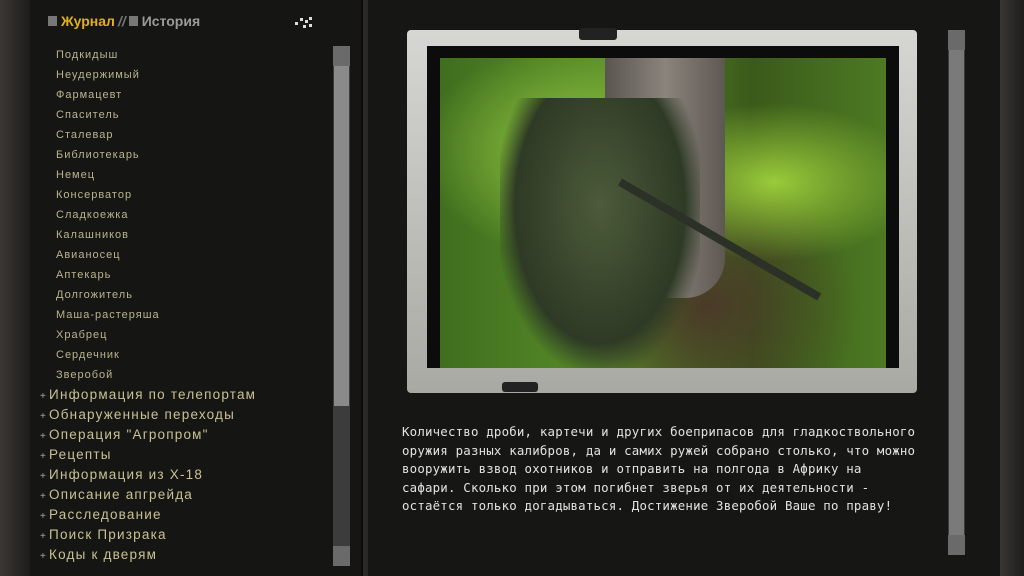 This screenshot has width=1024, height=576. What do you see at coordinates (600, 233) in the screenshot?
I see `camouflaged-hunter` at bounding box center [600, 233].